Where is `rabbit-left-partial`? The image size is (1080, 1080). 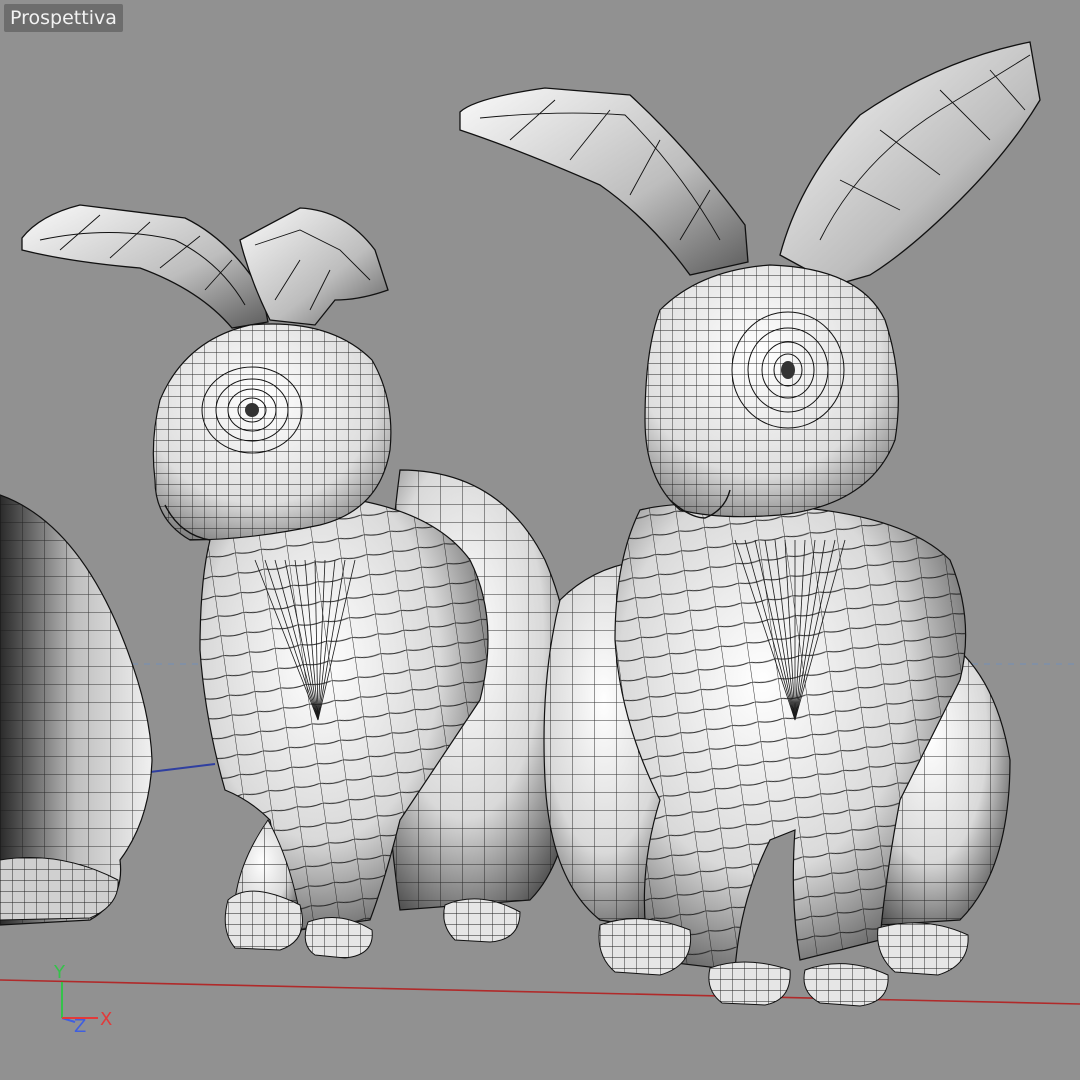 rabbit-left-partial is located at coordinates (76, 710).